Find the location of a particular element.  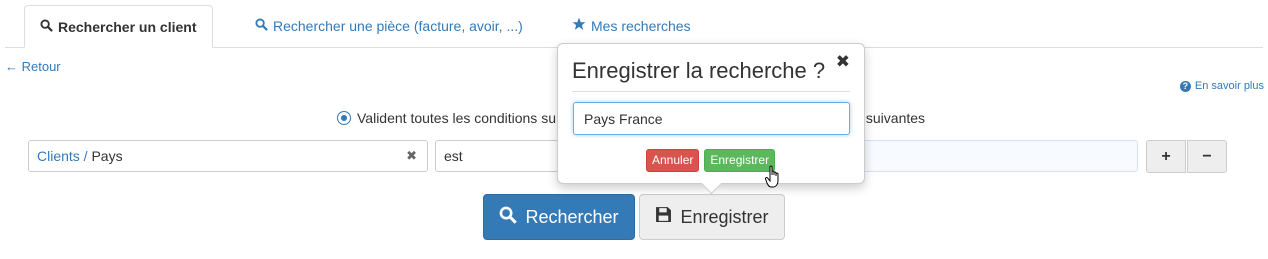

search-button: Rechercher is located at coordinates (559, 217).